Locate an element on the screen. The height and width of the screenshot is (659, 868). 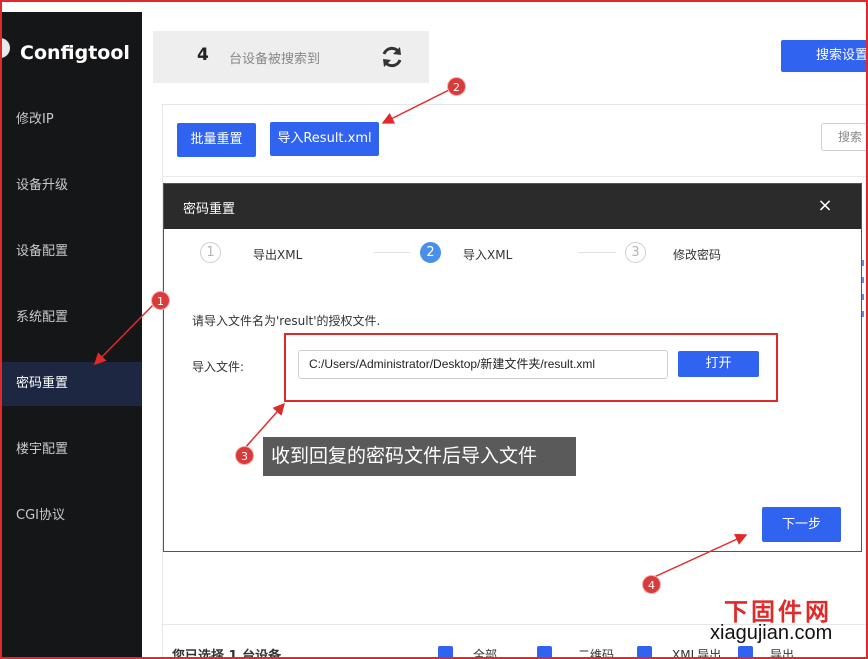
sidebar-item-building-config: 楼宇配置 is located at coordinates (72, 450).